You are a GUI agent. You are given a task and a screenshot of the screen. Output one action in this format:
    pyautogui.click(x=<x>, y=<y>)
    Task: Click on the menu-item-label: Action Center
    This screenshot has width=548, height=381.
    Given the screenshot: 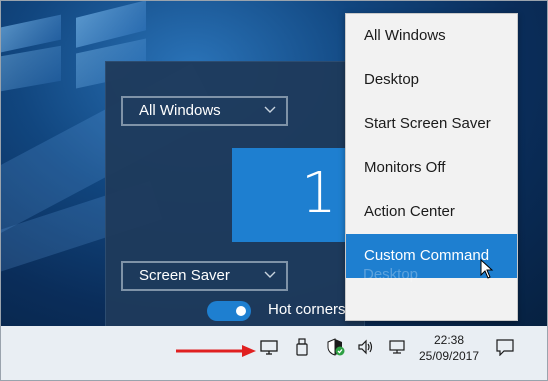 What is the action you would take?
    pyautogui.click(x=409, y=211)
    